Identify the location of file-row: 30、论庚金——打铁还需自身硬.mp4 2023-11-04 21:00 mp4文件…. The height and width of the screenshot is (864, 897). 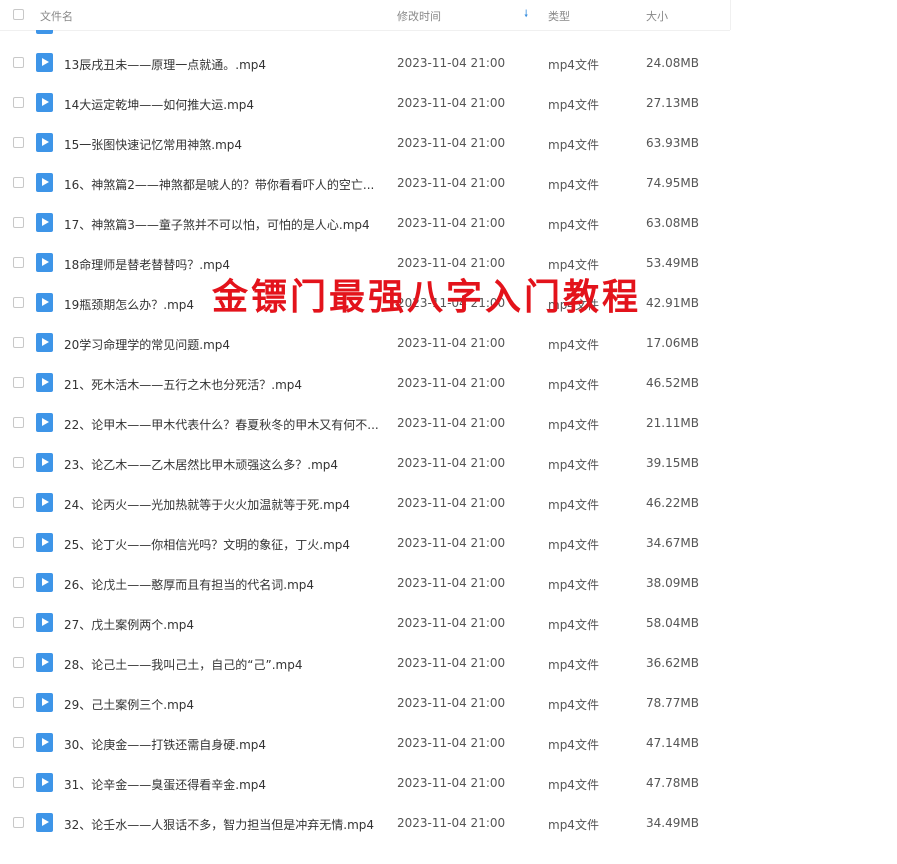
(448, 743).